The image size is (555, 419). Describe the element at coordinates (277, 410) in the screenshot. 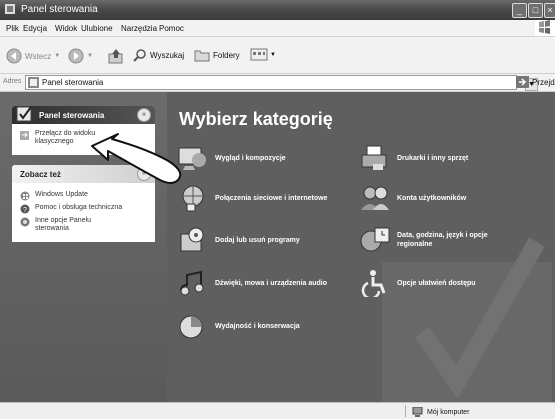

I see `status-bar: Mój komputer` at that location.